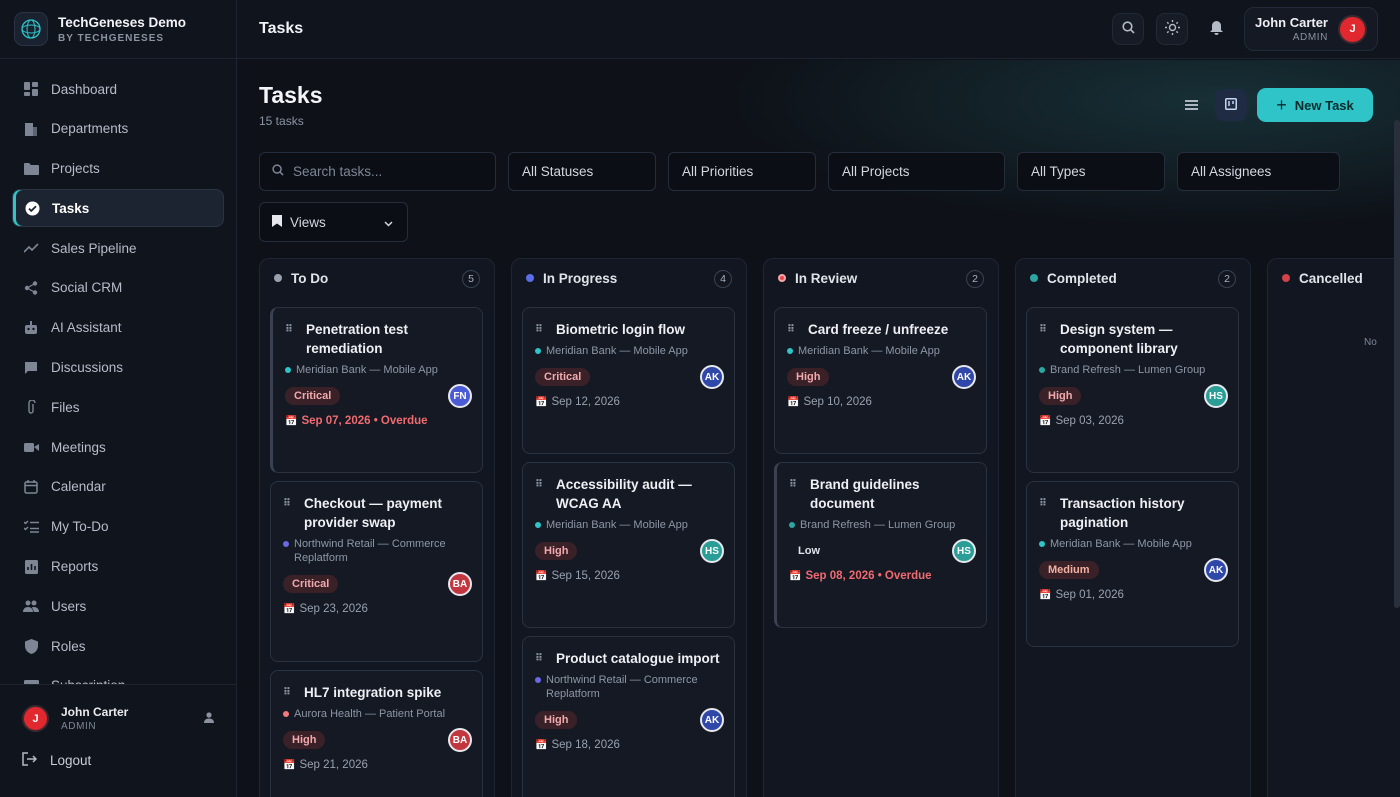 The width and height of the screenshot is (1400, 797). What do you see at coordinates (582, 171) in the screenshot?
I see `status-filter: All Statuses` at bounding box center [582, 171].